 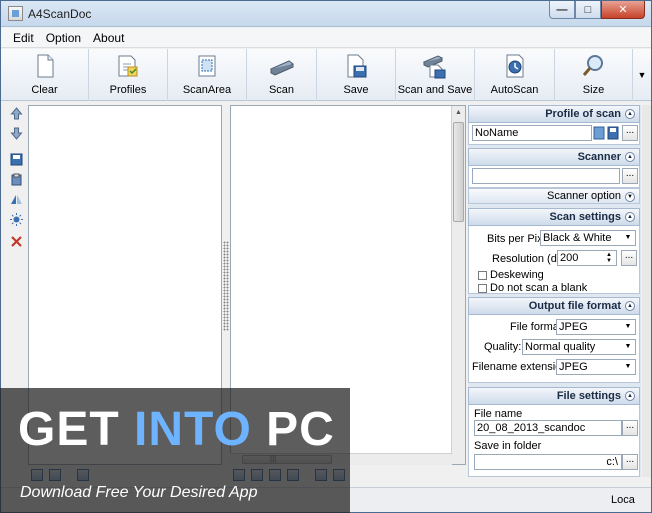 I want to click on menu-option: Option, so click(x=63, y=38).